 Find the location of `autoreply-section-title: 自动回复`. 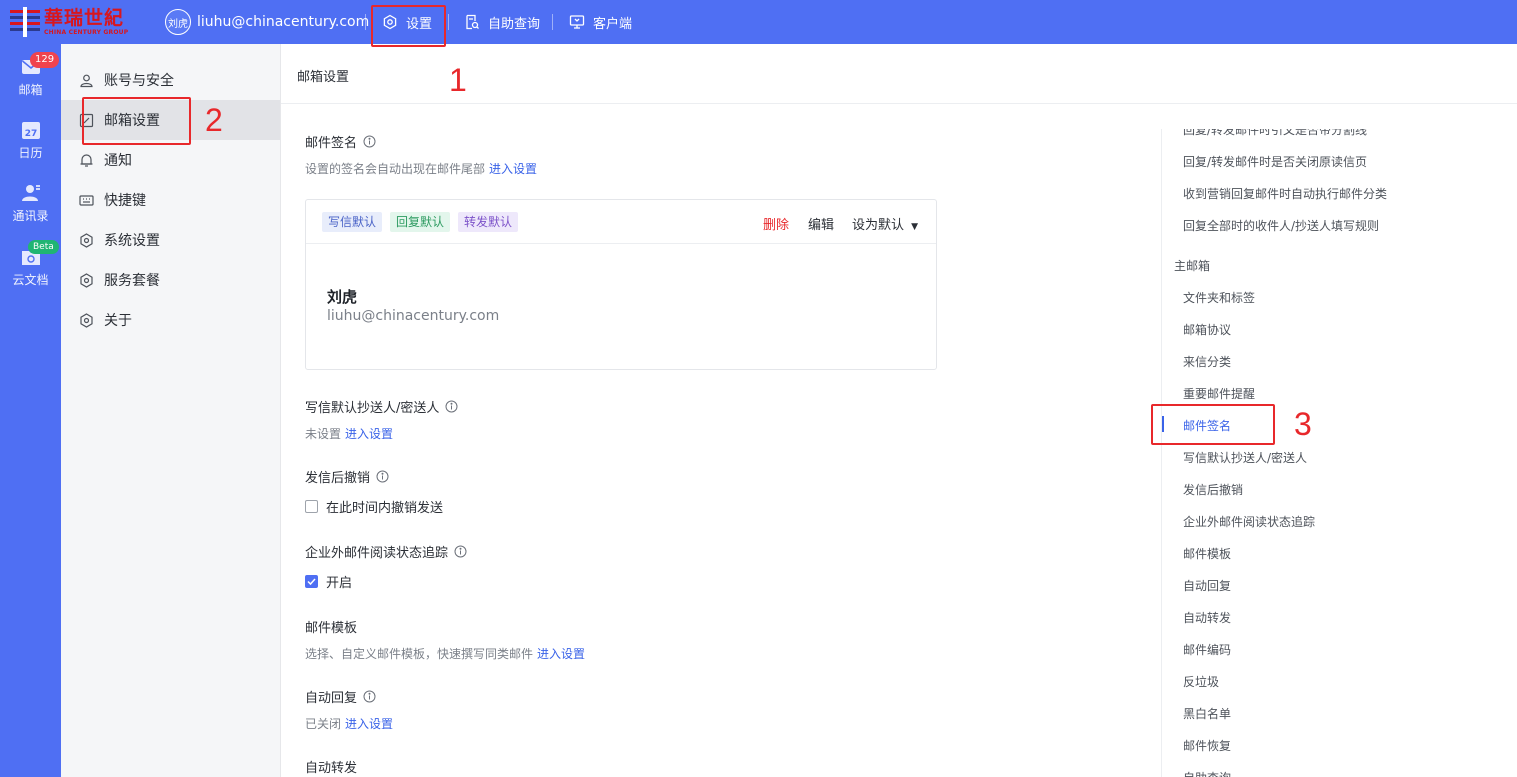

autoreply-section-title: 自动回复 is located at coordinates (340, 696).